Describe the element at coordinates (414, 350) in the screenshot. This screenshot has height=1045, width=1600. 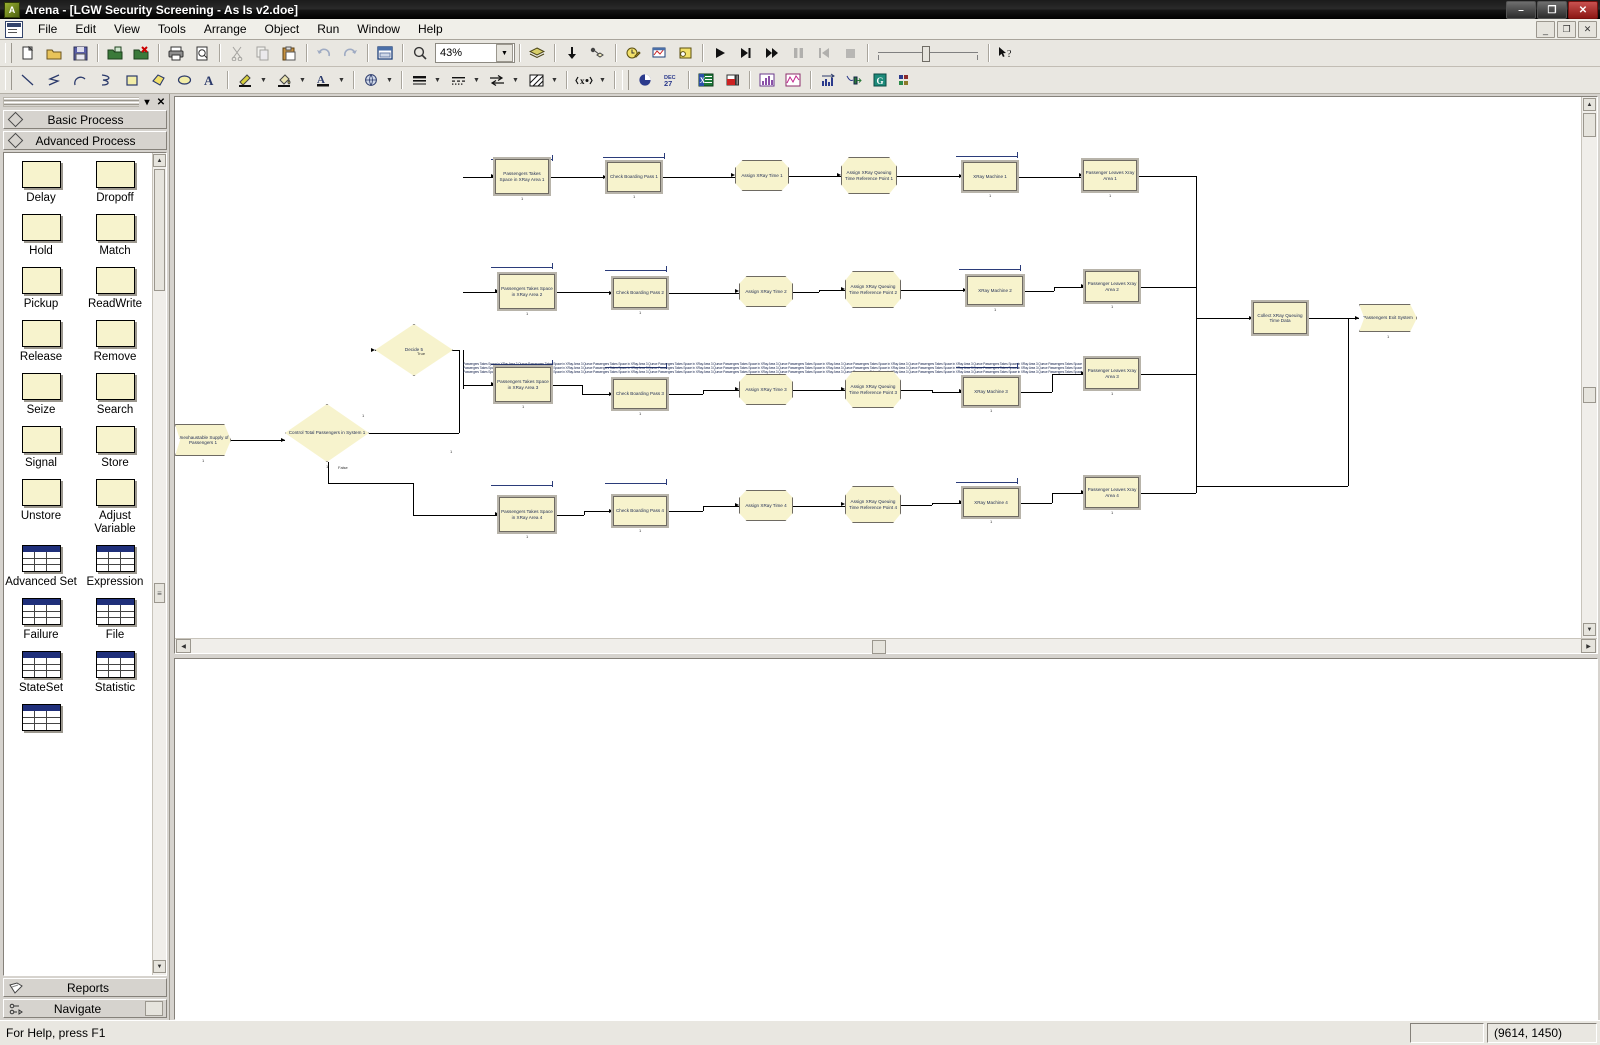
I see `model-node-decide5: Decide 5` at that location.